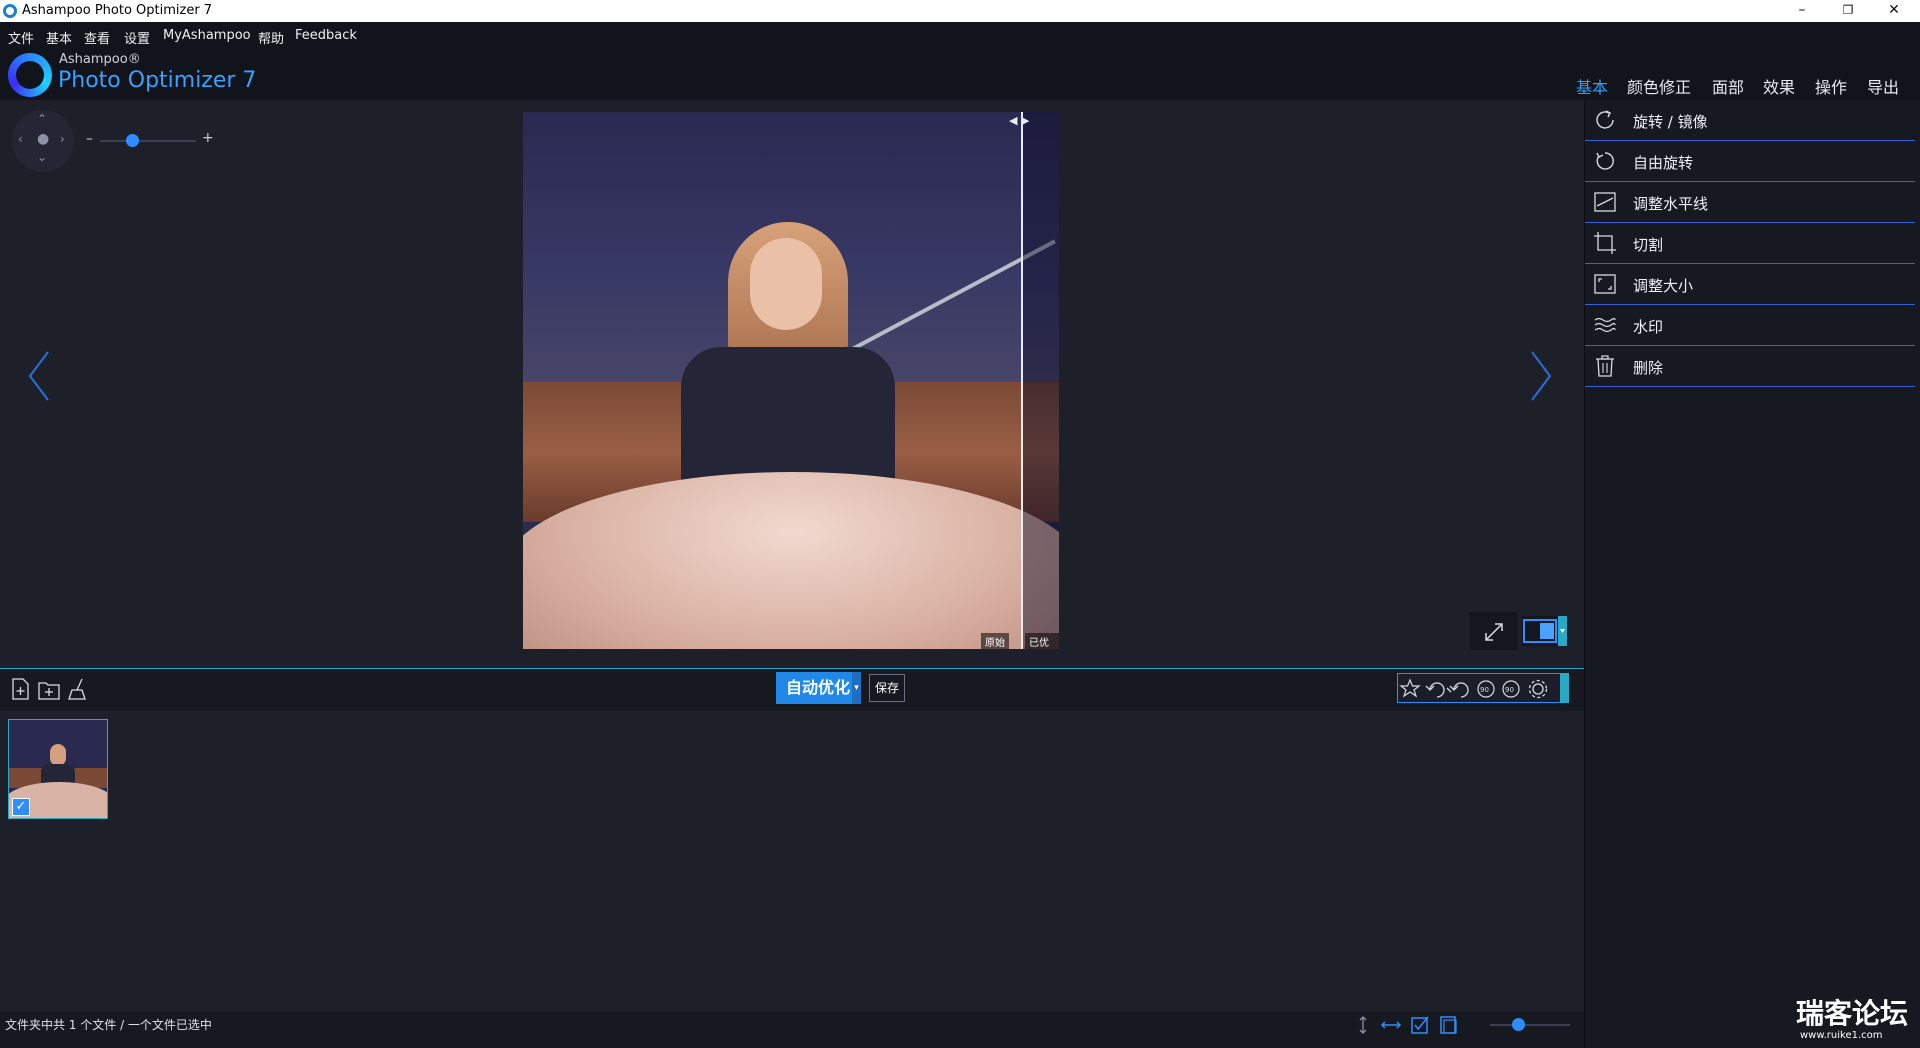  I want to click on pan-center-icon: ●, so click(43, 139).